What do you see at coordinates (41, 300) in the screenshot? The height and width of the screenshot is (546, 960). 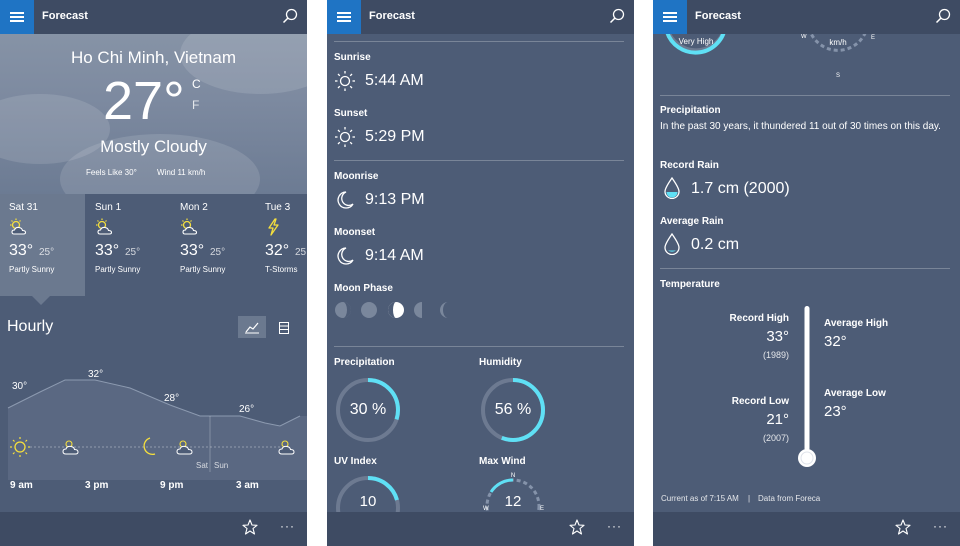 I see `selected-day-pointer` at bounding box center [41, 300].